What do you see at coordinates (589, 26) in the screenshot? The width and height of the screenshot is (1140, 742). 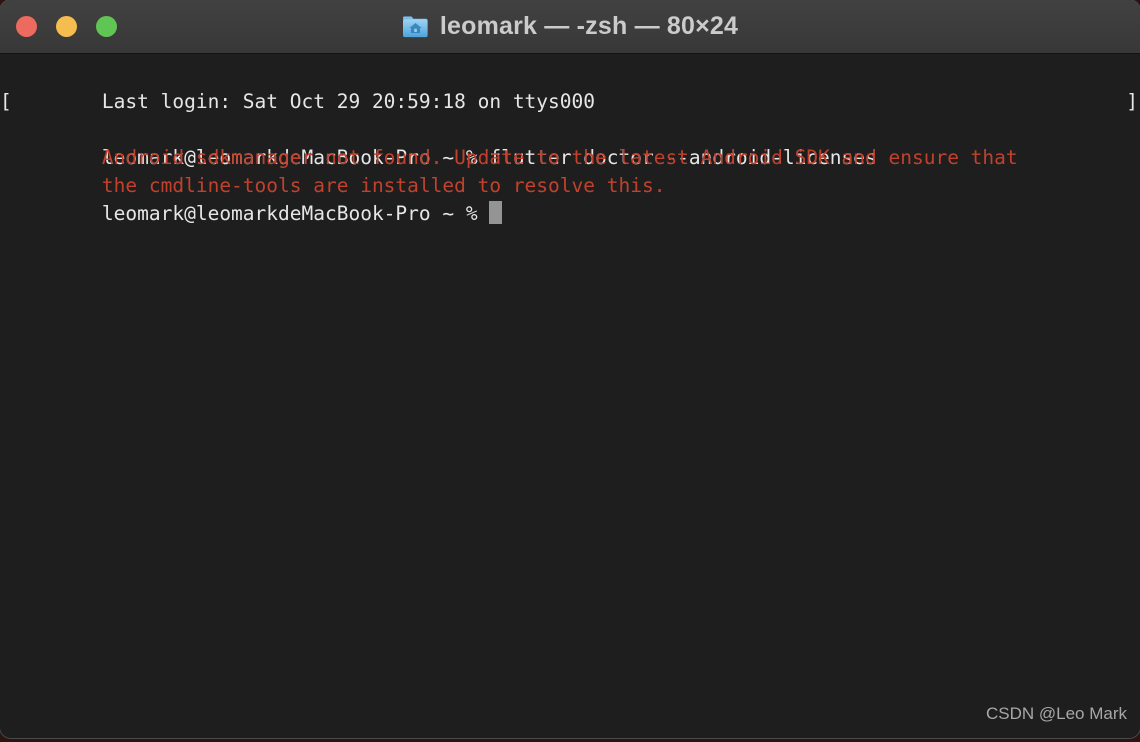 I see `window-title: leomark — -zsh — 80×24` at bounding box center [589, 26].